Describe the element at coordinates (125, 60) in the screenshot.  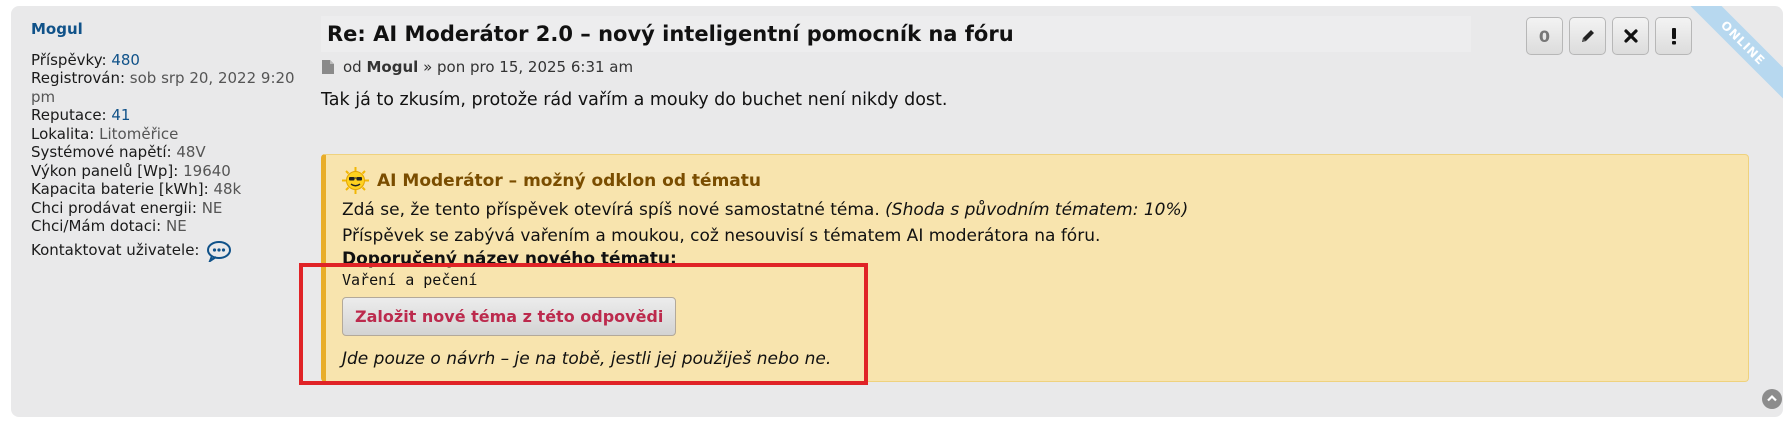
I see `posts-count-link: 480` at that location.